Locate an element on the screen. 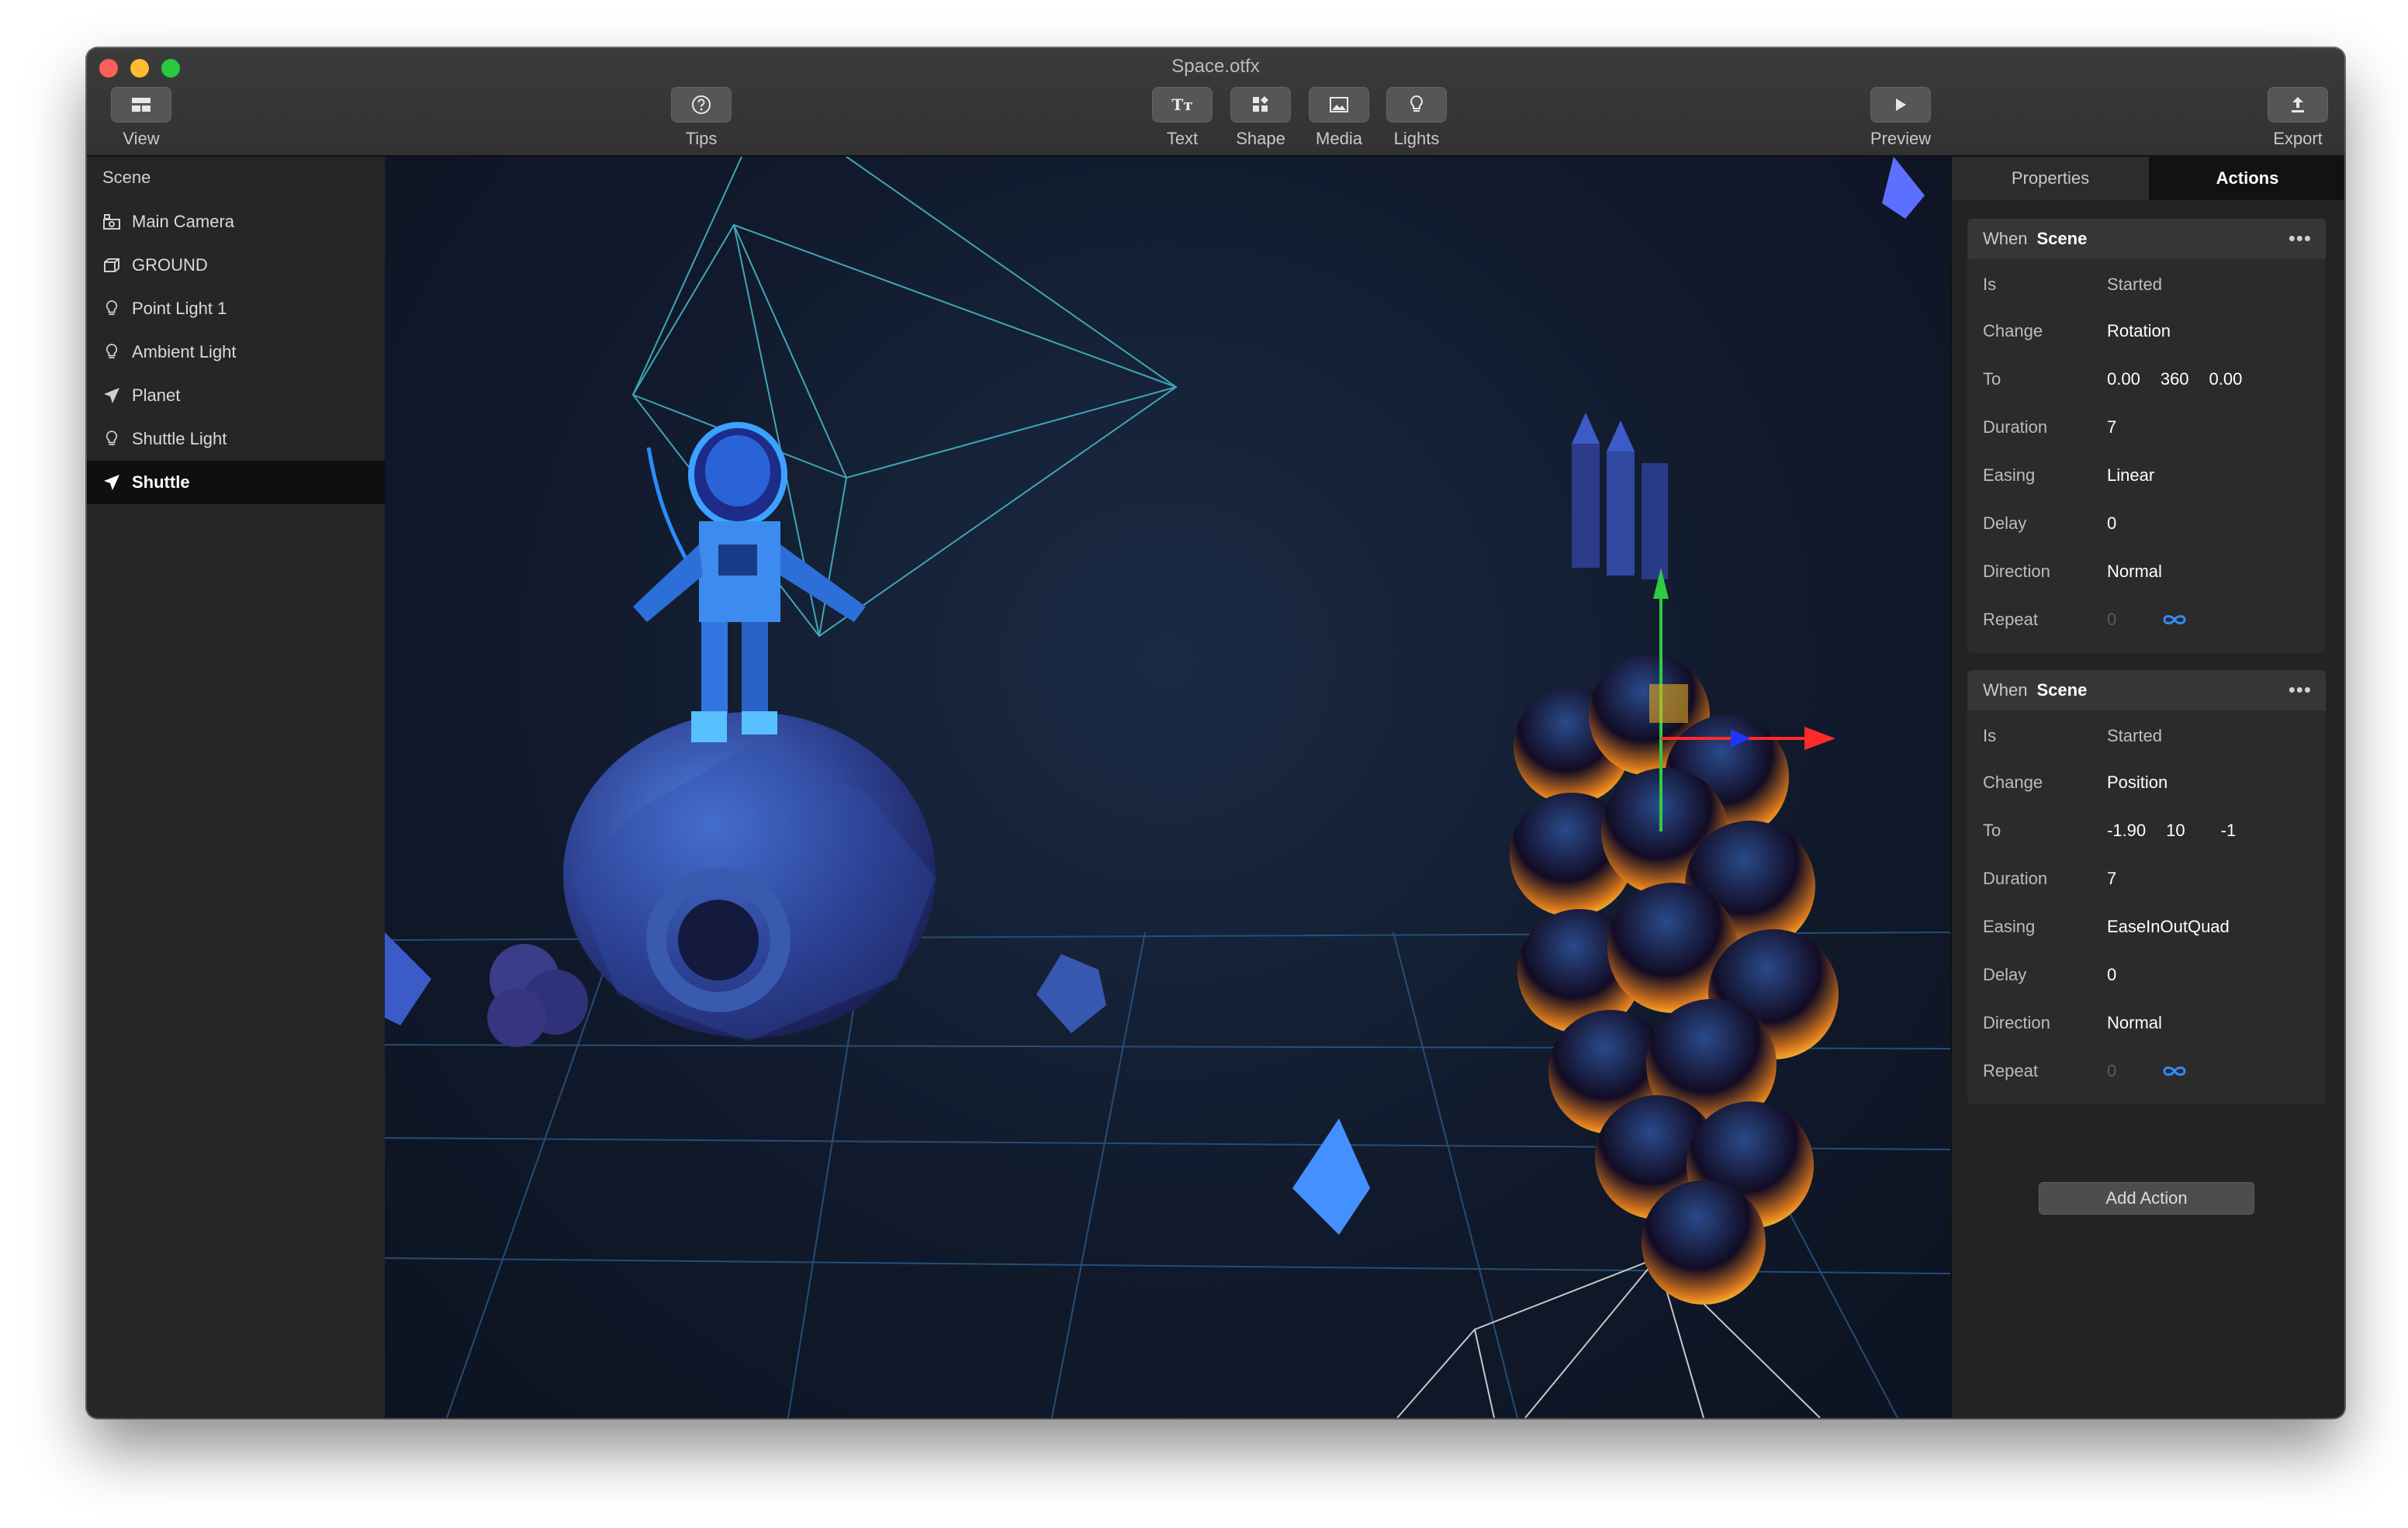  to-z-field: -1 is located at coordinates (2229, 831).